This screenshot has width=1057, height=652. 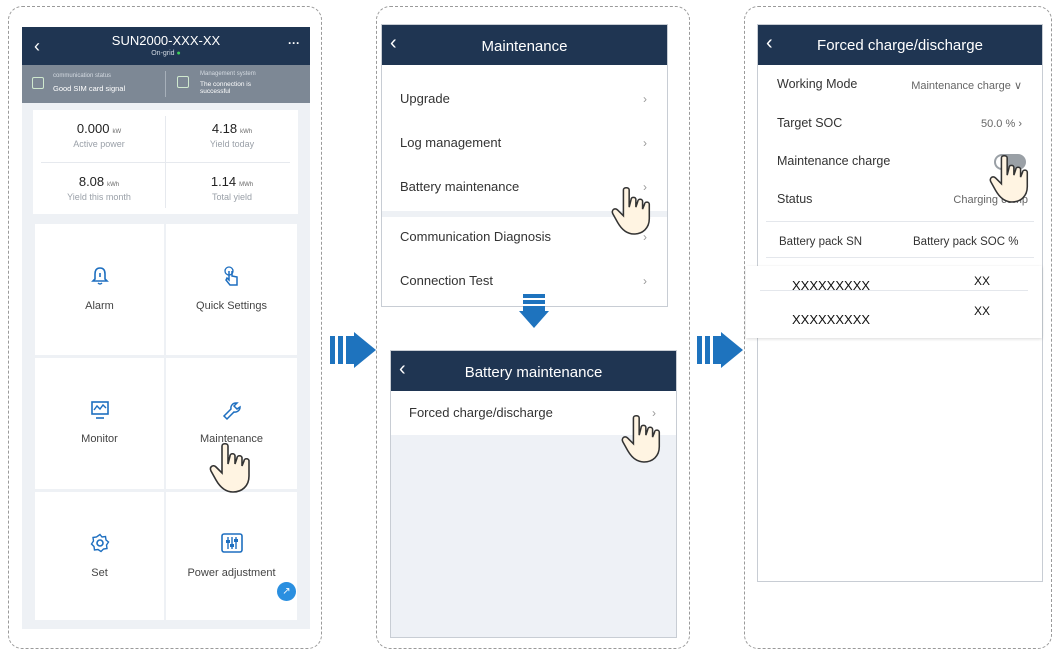 What do you see at coordinates (534, 311) in the screenshot?
I see `down-arrow-icon` at bounding box center [534, 311].